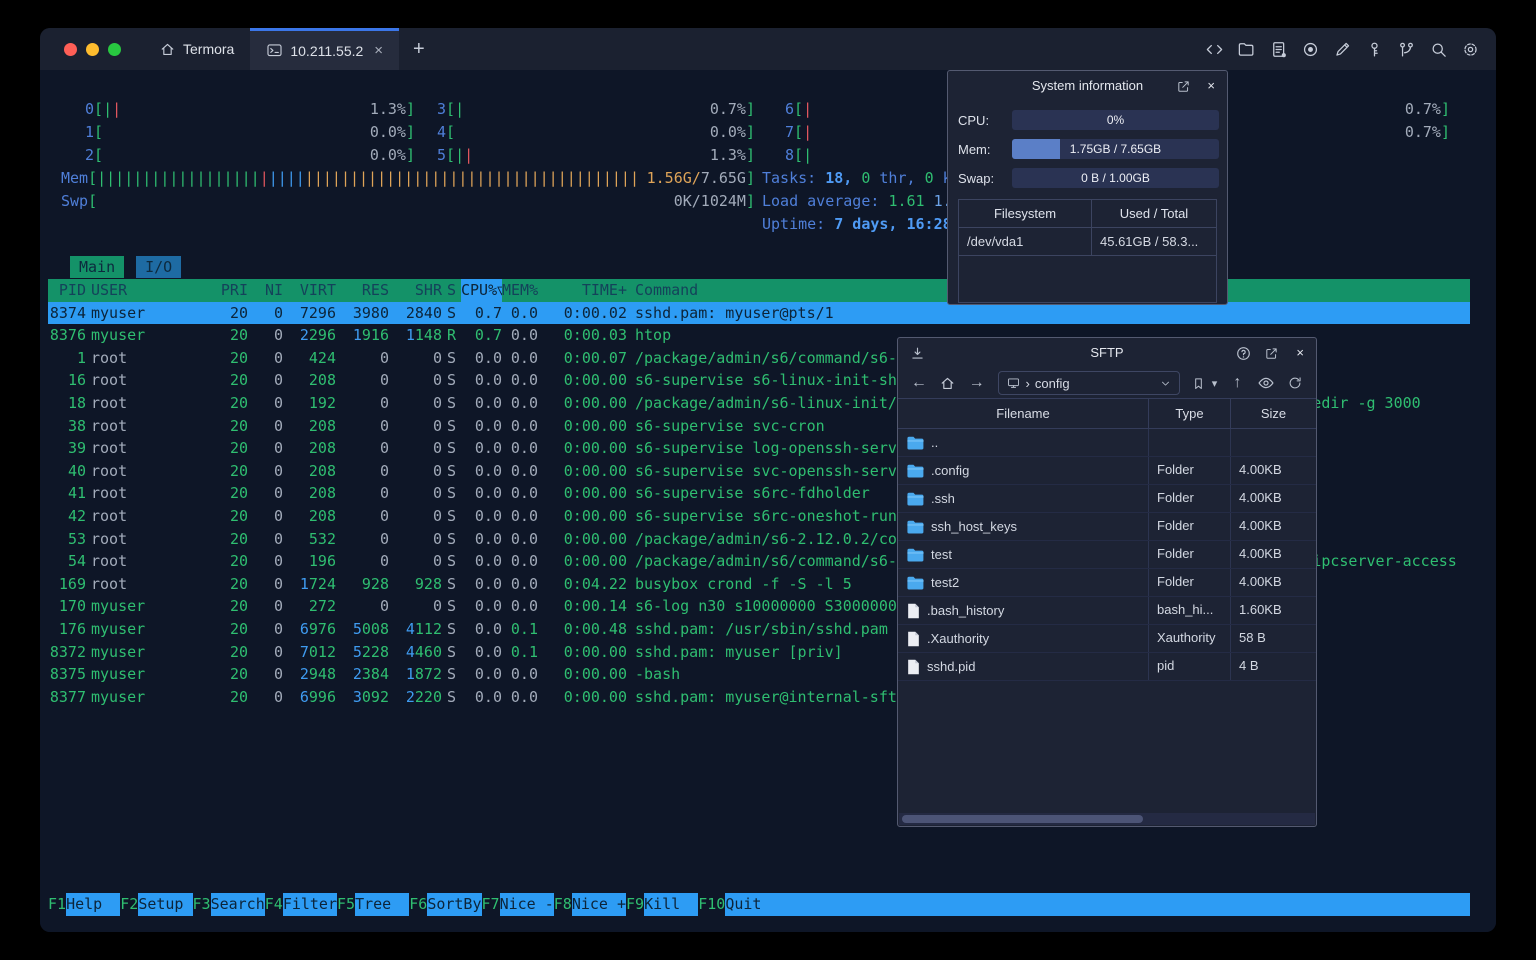  I want to click on download-icon, so click(917, 353).